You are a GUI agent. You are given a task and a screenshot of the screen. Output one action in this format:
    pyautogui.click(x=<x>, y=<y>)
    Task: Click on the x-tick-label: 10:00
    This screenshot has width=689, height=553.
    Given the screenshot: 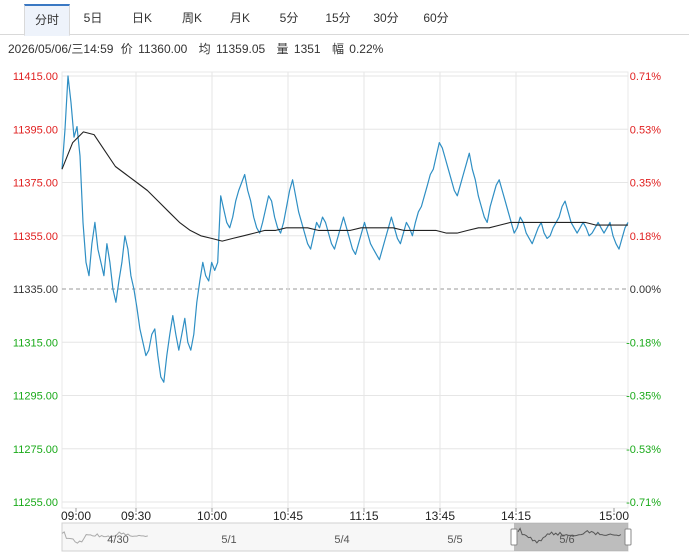 What is the action you would take?
    pyautogui.click(x=212, y=516)
    